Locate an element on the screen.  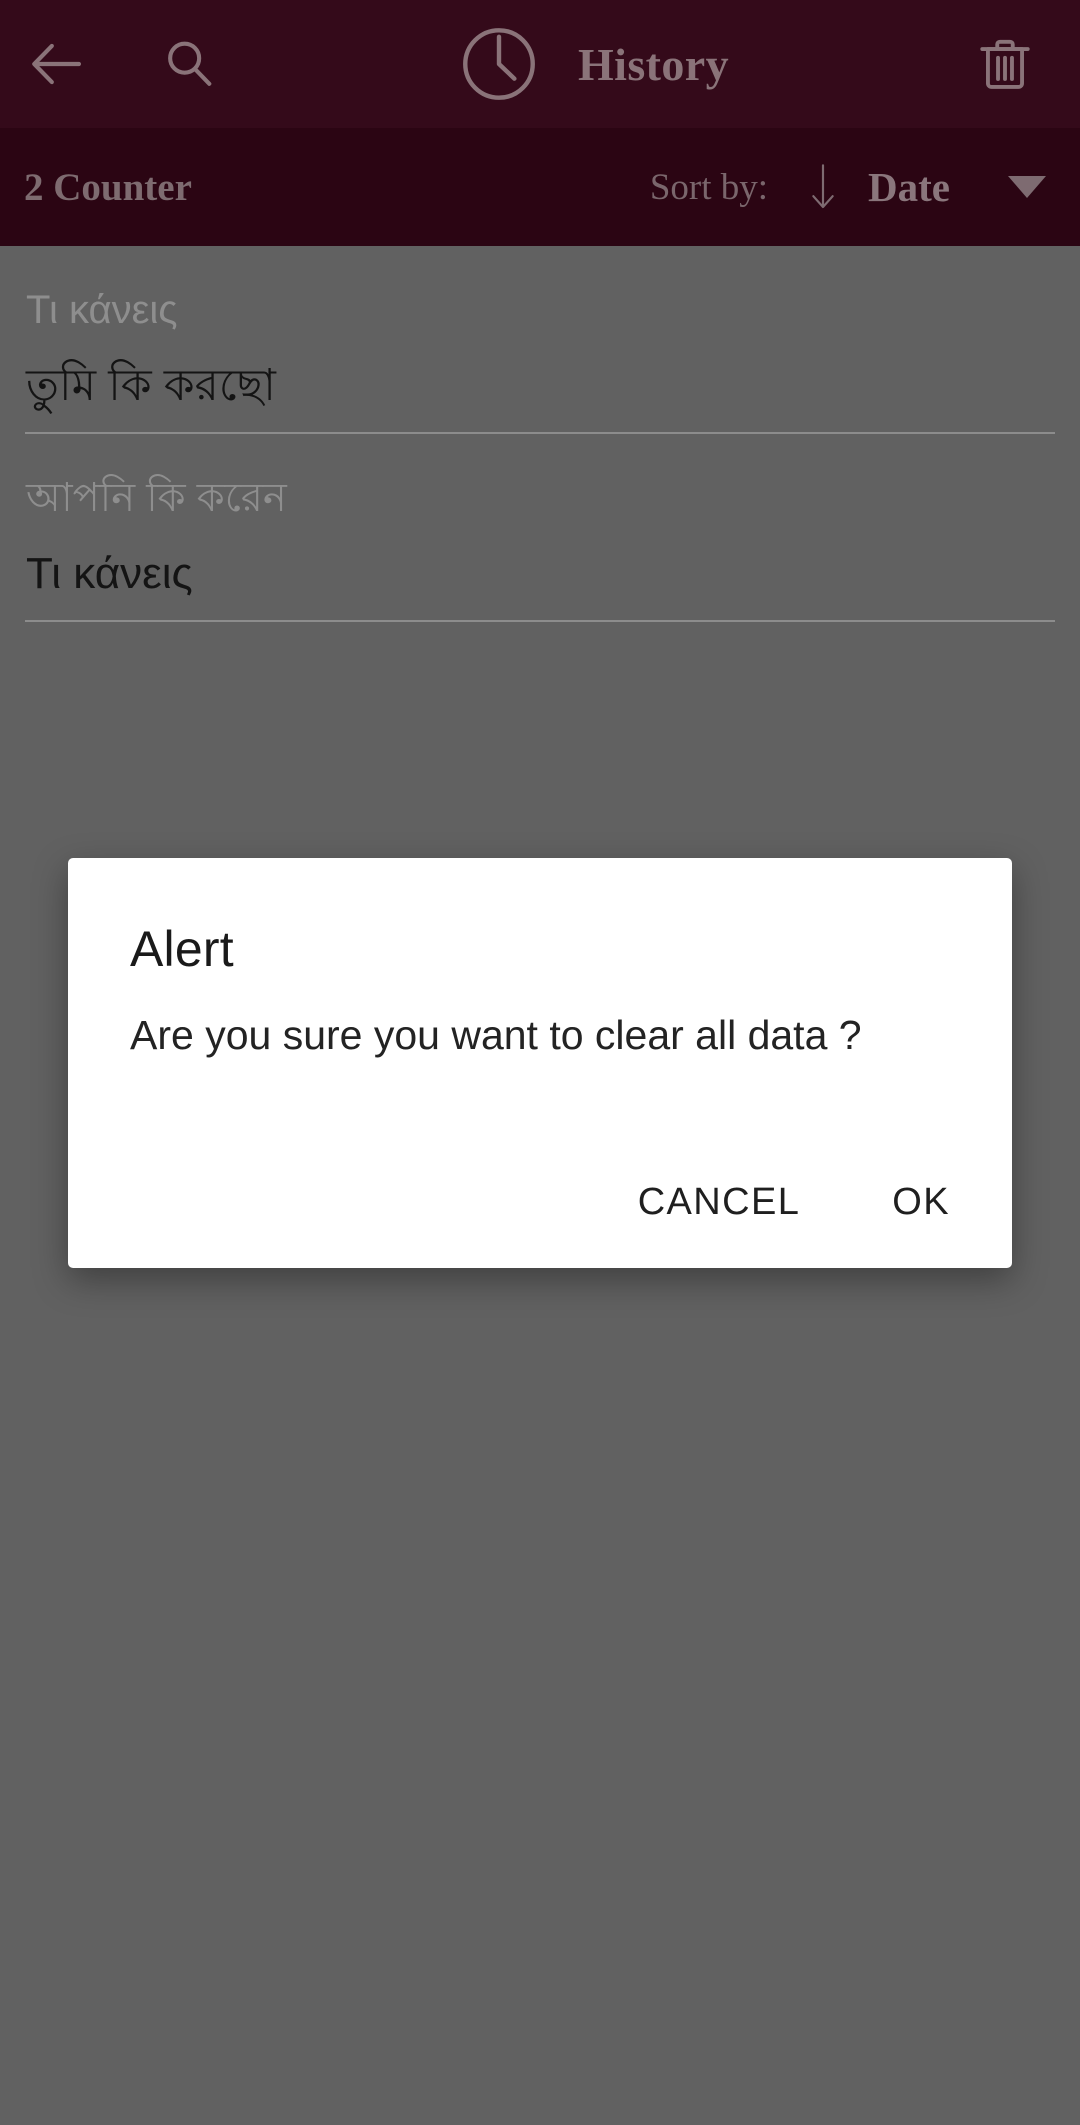
dialog-action-bar: CANCEL OK is located at coordinates (794, 1202).